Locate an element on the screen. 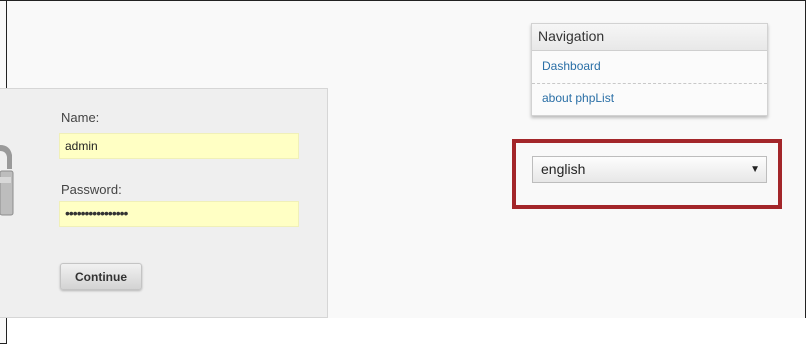 This screenshot has height=344, width=807. footer-area is located at coordinates (407, 331).